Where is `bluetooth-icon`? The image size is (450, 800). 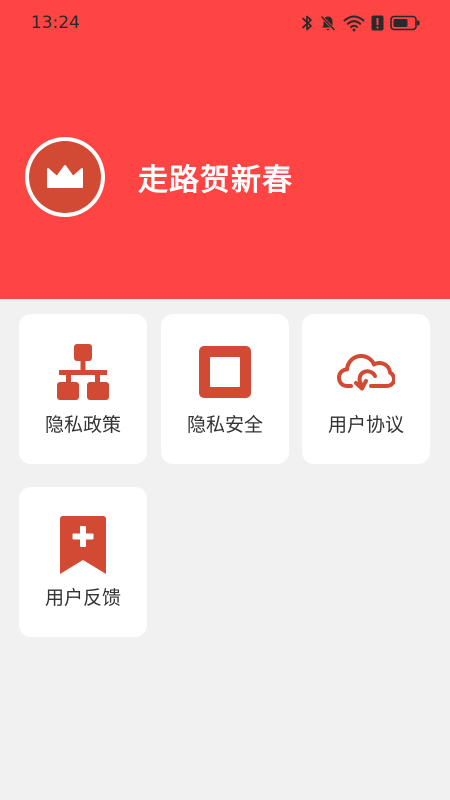 bluetooth-icon is located at coordinates (307, 23).